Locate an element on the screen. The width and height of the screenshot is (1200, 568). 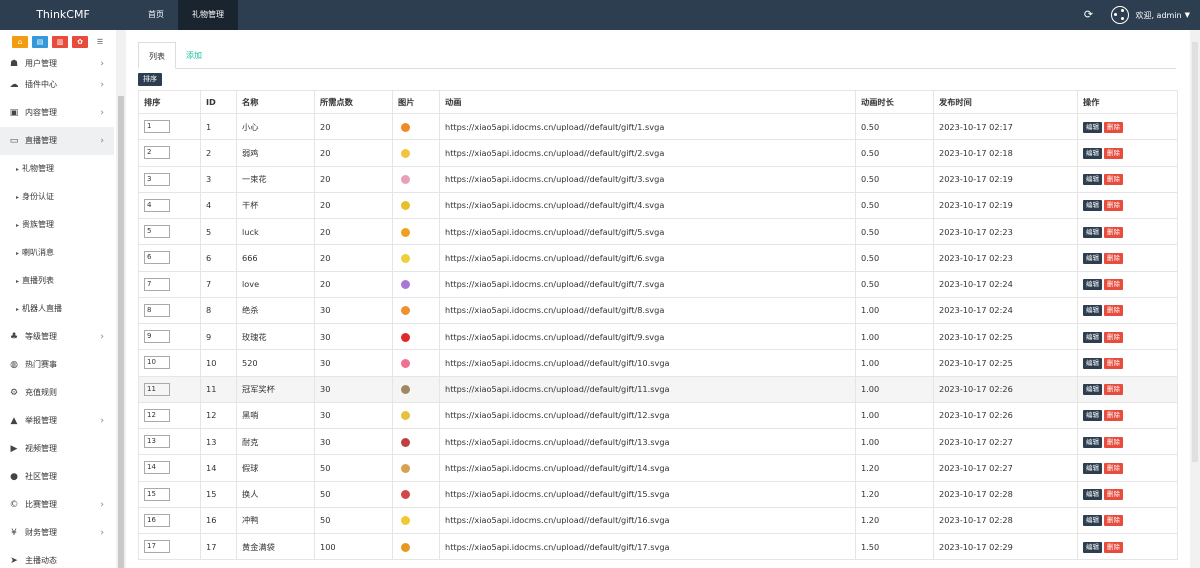
sidebar-item-reports: ▲ 举报管理 › is located at coordinates (57, 421).